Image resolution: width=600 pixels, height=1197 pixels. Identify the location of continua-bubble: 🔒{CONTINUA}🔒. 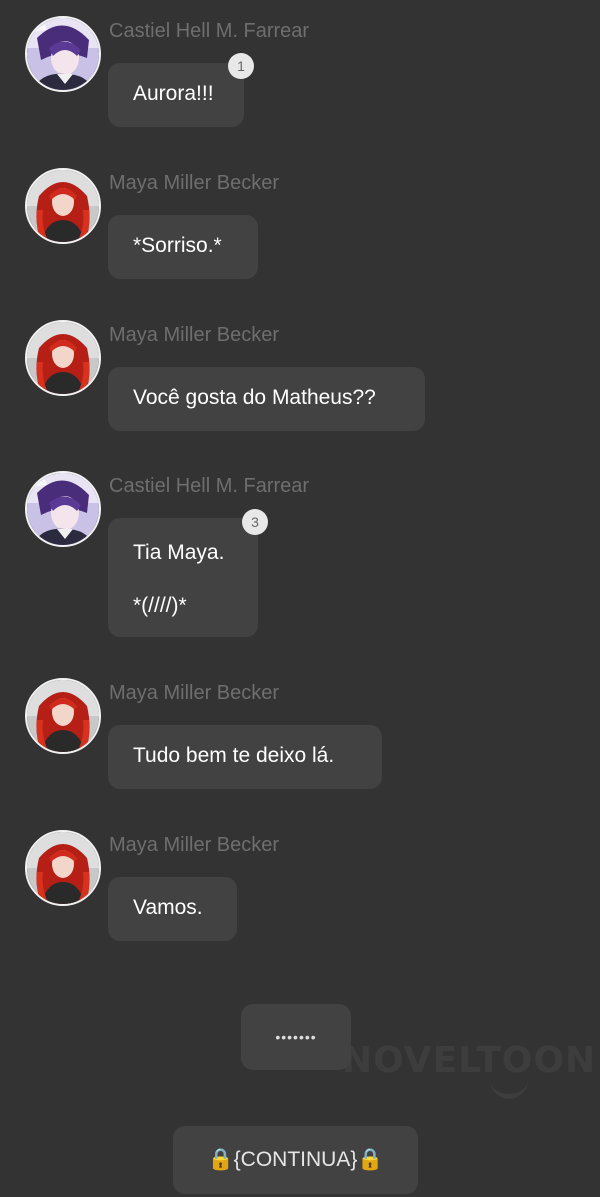
(295, 1160).